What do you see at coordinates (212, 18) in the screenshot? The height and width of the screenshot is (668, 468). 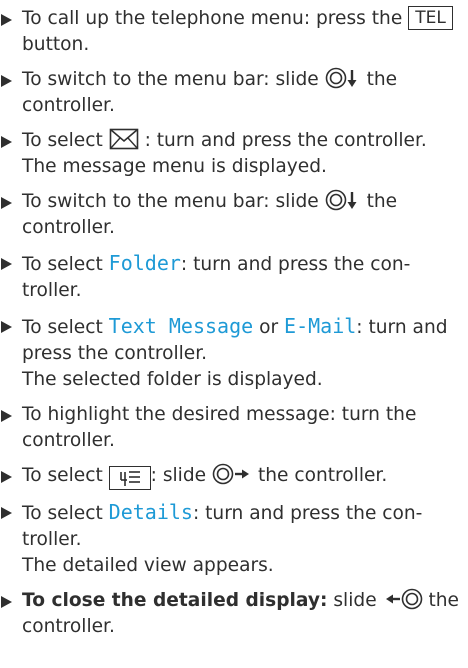 I see `step-text: To call up the telephone menu: press the` at bounding box center [212, 18].